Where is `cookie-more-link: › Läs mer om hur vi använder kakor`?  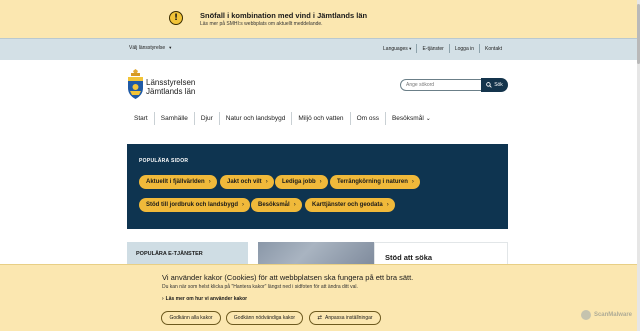
cookie-more-link: › Läs mer om hur vi använder kakor is located at coordinates (204, 299).